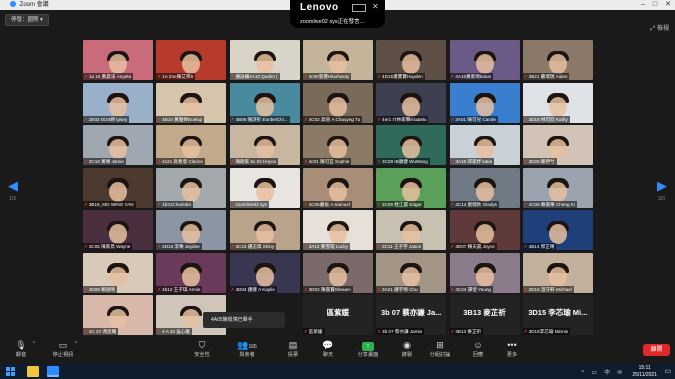 This screenshot has height=379, width=675. Describe the element at coordinates (328, 348) in the screenshot. I see `chat-button: 💬 聊天` at that location.